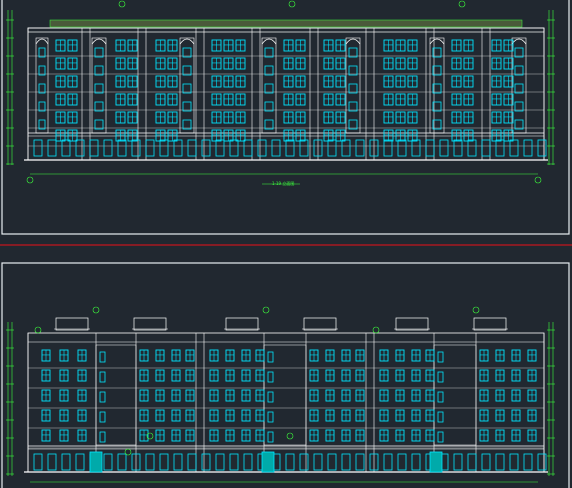 The height and width of the screenshot is (488, 572). I want to click on arch, so click(519, 41).